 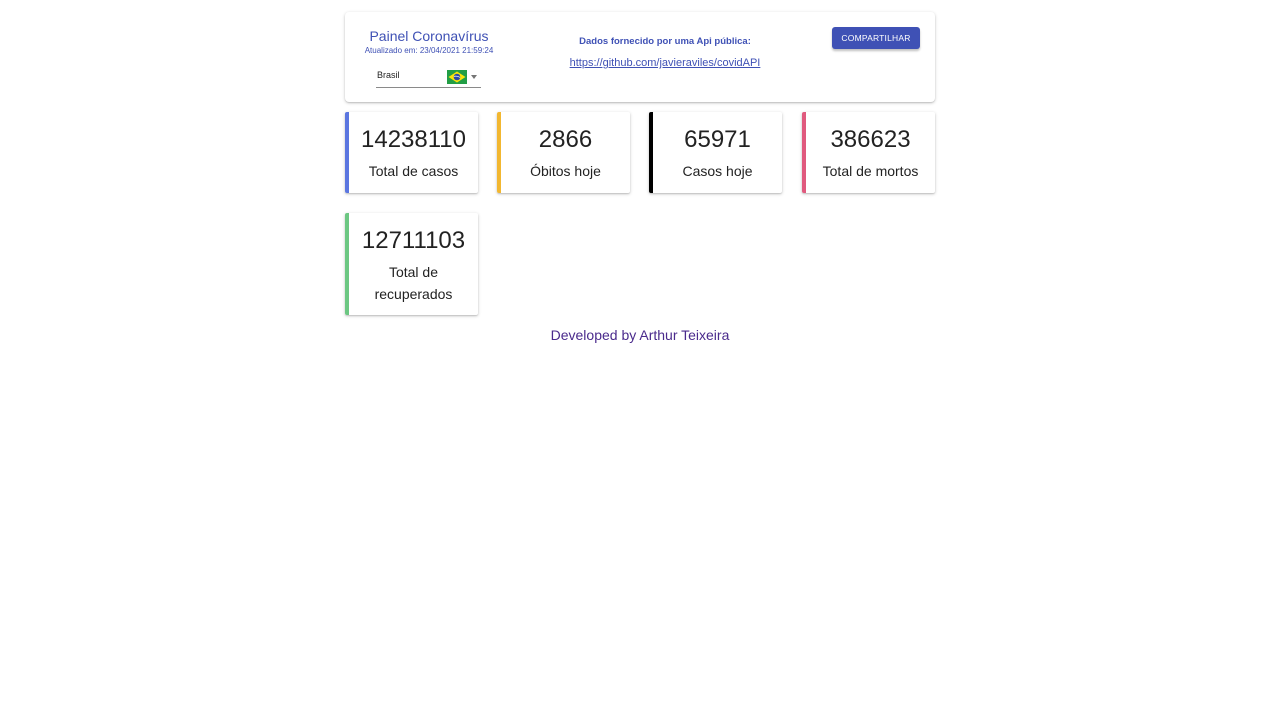 I want to click on stat-card-cases-today: 65971 Casos hoje, so click(x=715, y=152).